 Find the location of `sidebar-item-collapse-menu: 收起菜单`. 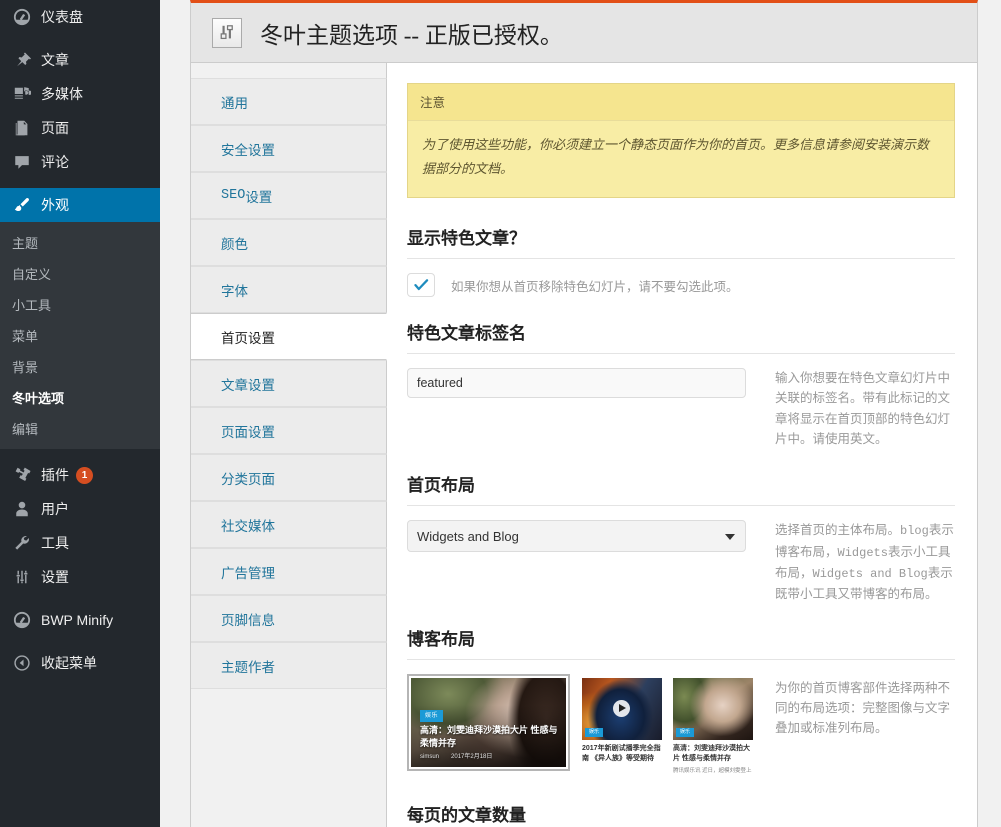

sidebar-item-collapse-menu: 收起菜单 is located at coordinates (80, 663).